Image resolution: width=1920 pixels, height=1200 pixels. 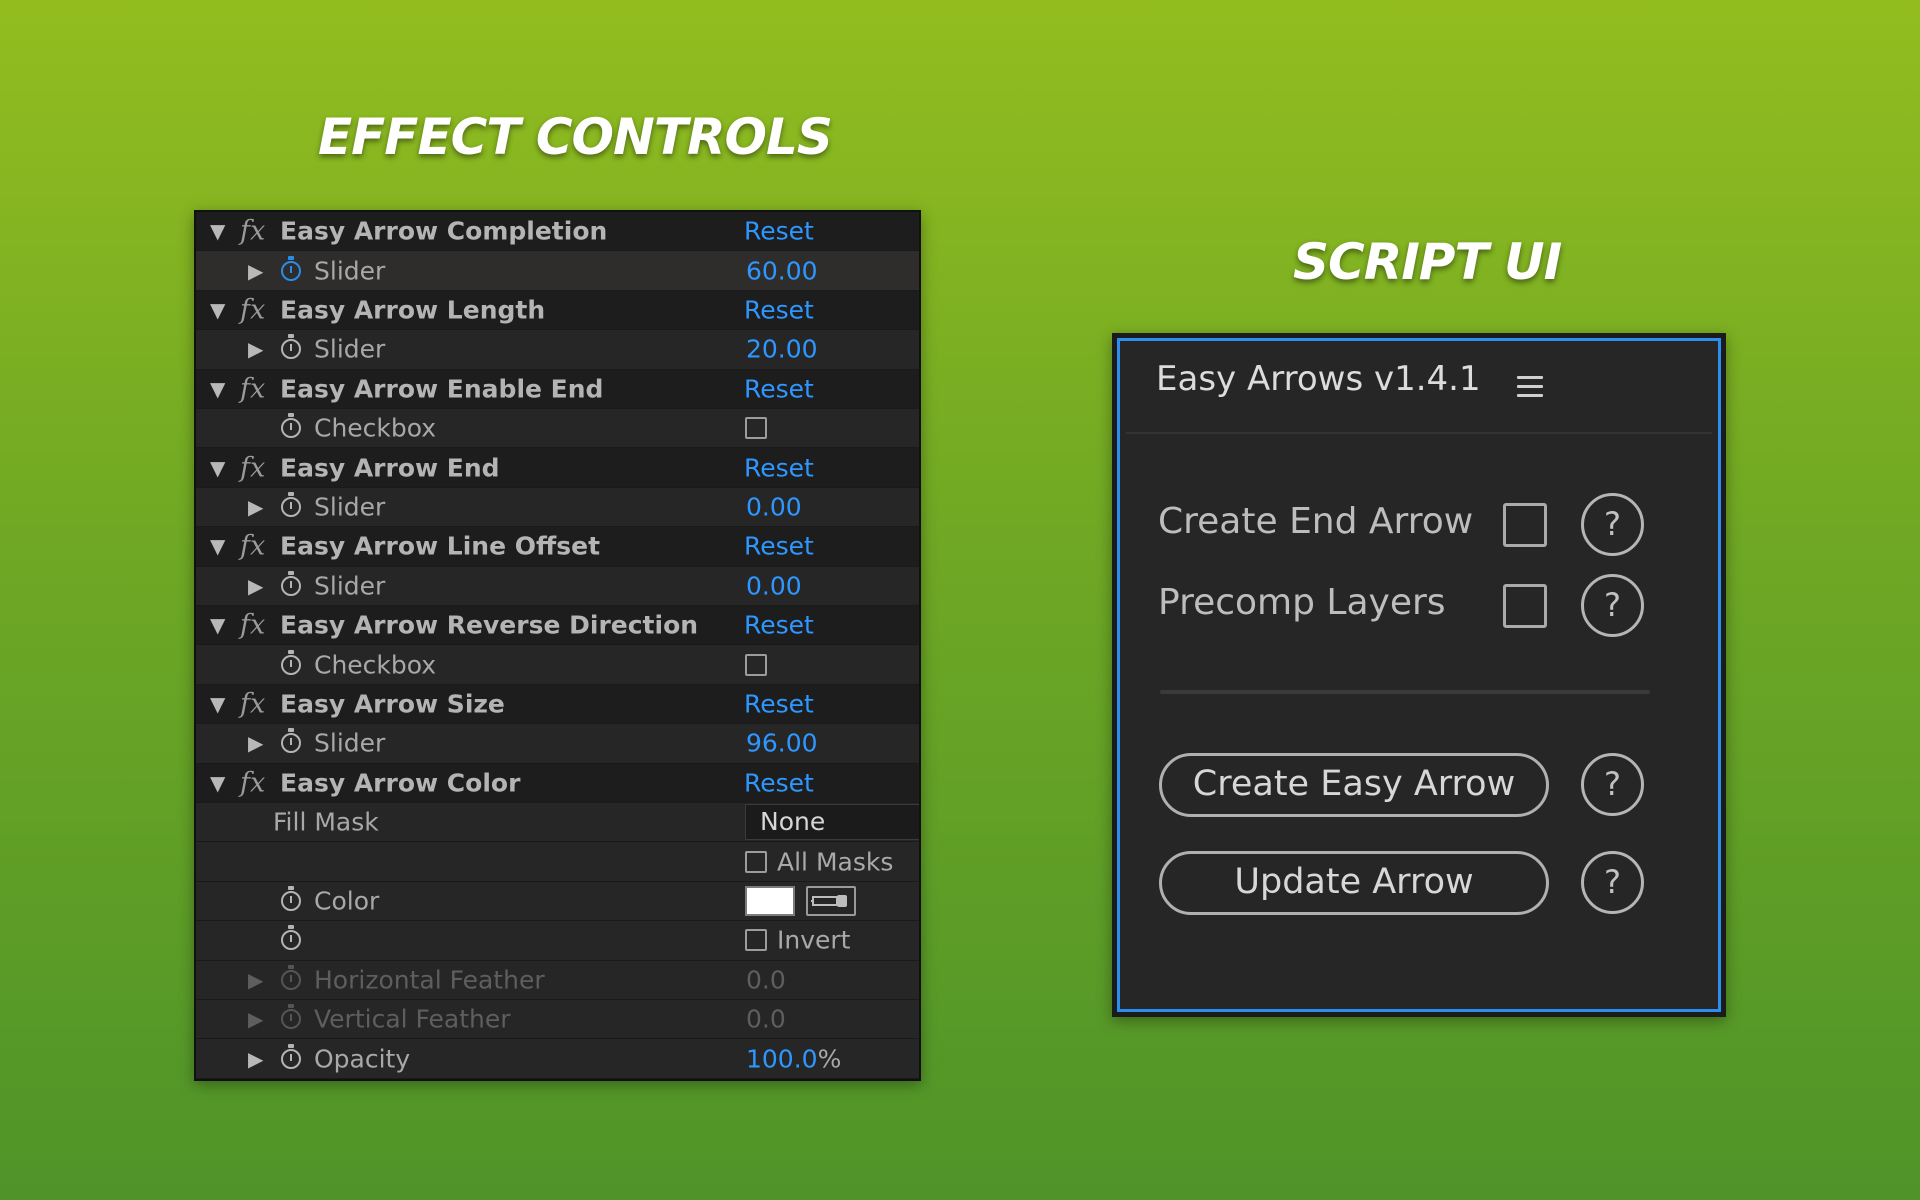 I want to click on create-end-arrow-checkbox, so click(x=1525, y=525).